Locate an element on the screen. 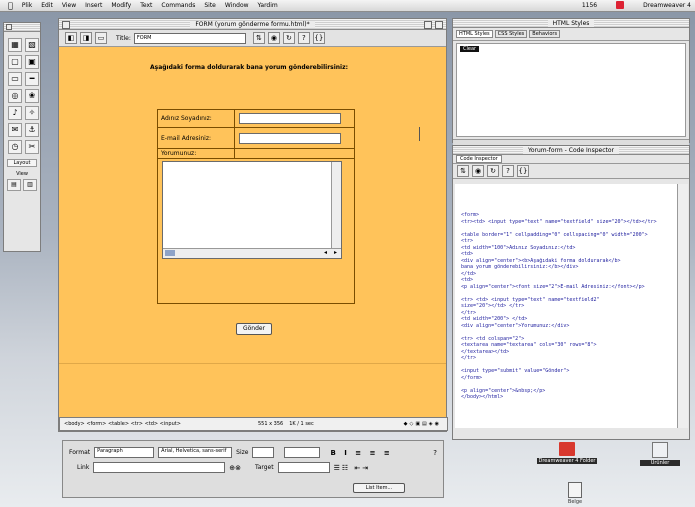  document-toolbar: ◧ ◨ ▭ Title: FORM ⇅ ◉ ↻ ? {} is located at coordinates (252, 38).